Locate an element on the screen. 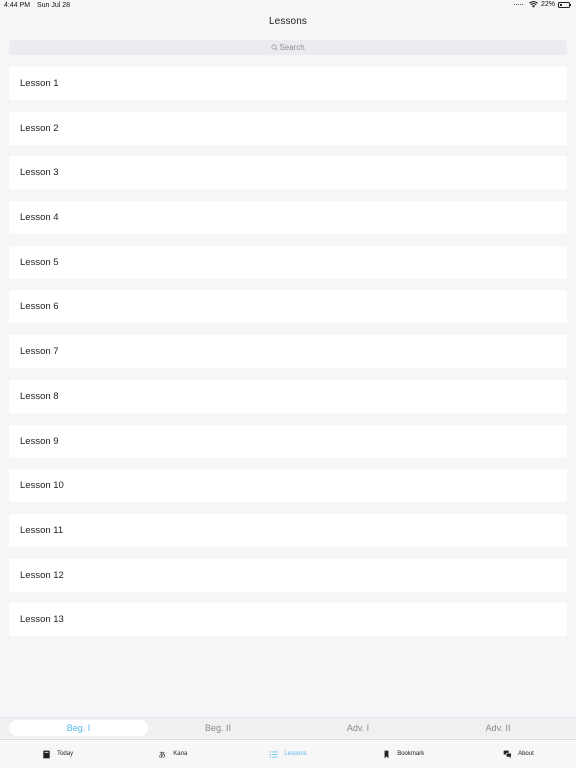 The height and width of the screenshot is (768, 576). tab-bar: Today あ Kana Lessons Bookmark About is located at coordinates (288, 753).